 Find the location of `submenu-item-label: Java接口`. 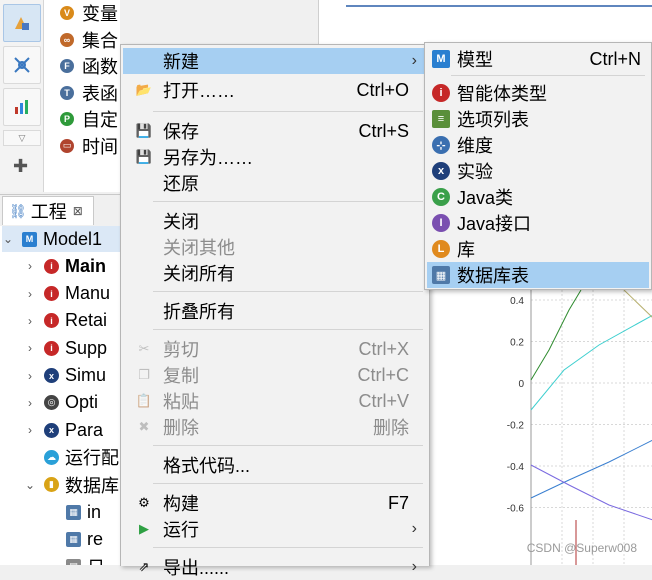

submenu-item-label: Java接口 is located at coordinates (494, 224).